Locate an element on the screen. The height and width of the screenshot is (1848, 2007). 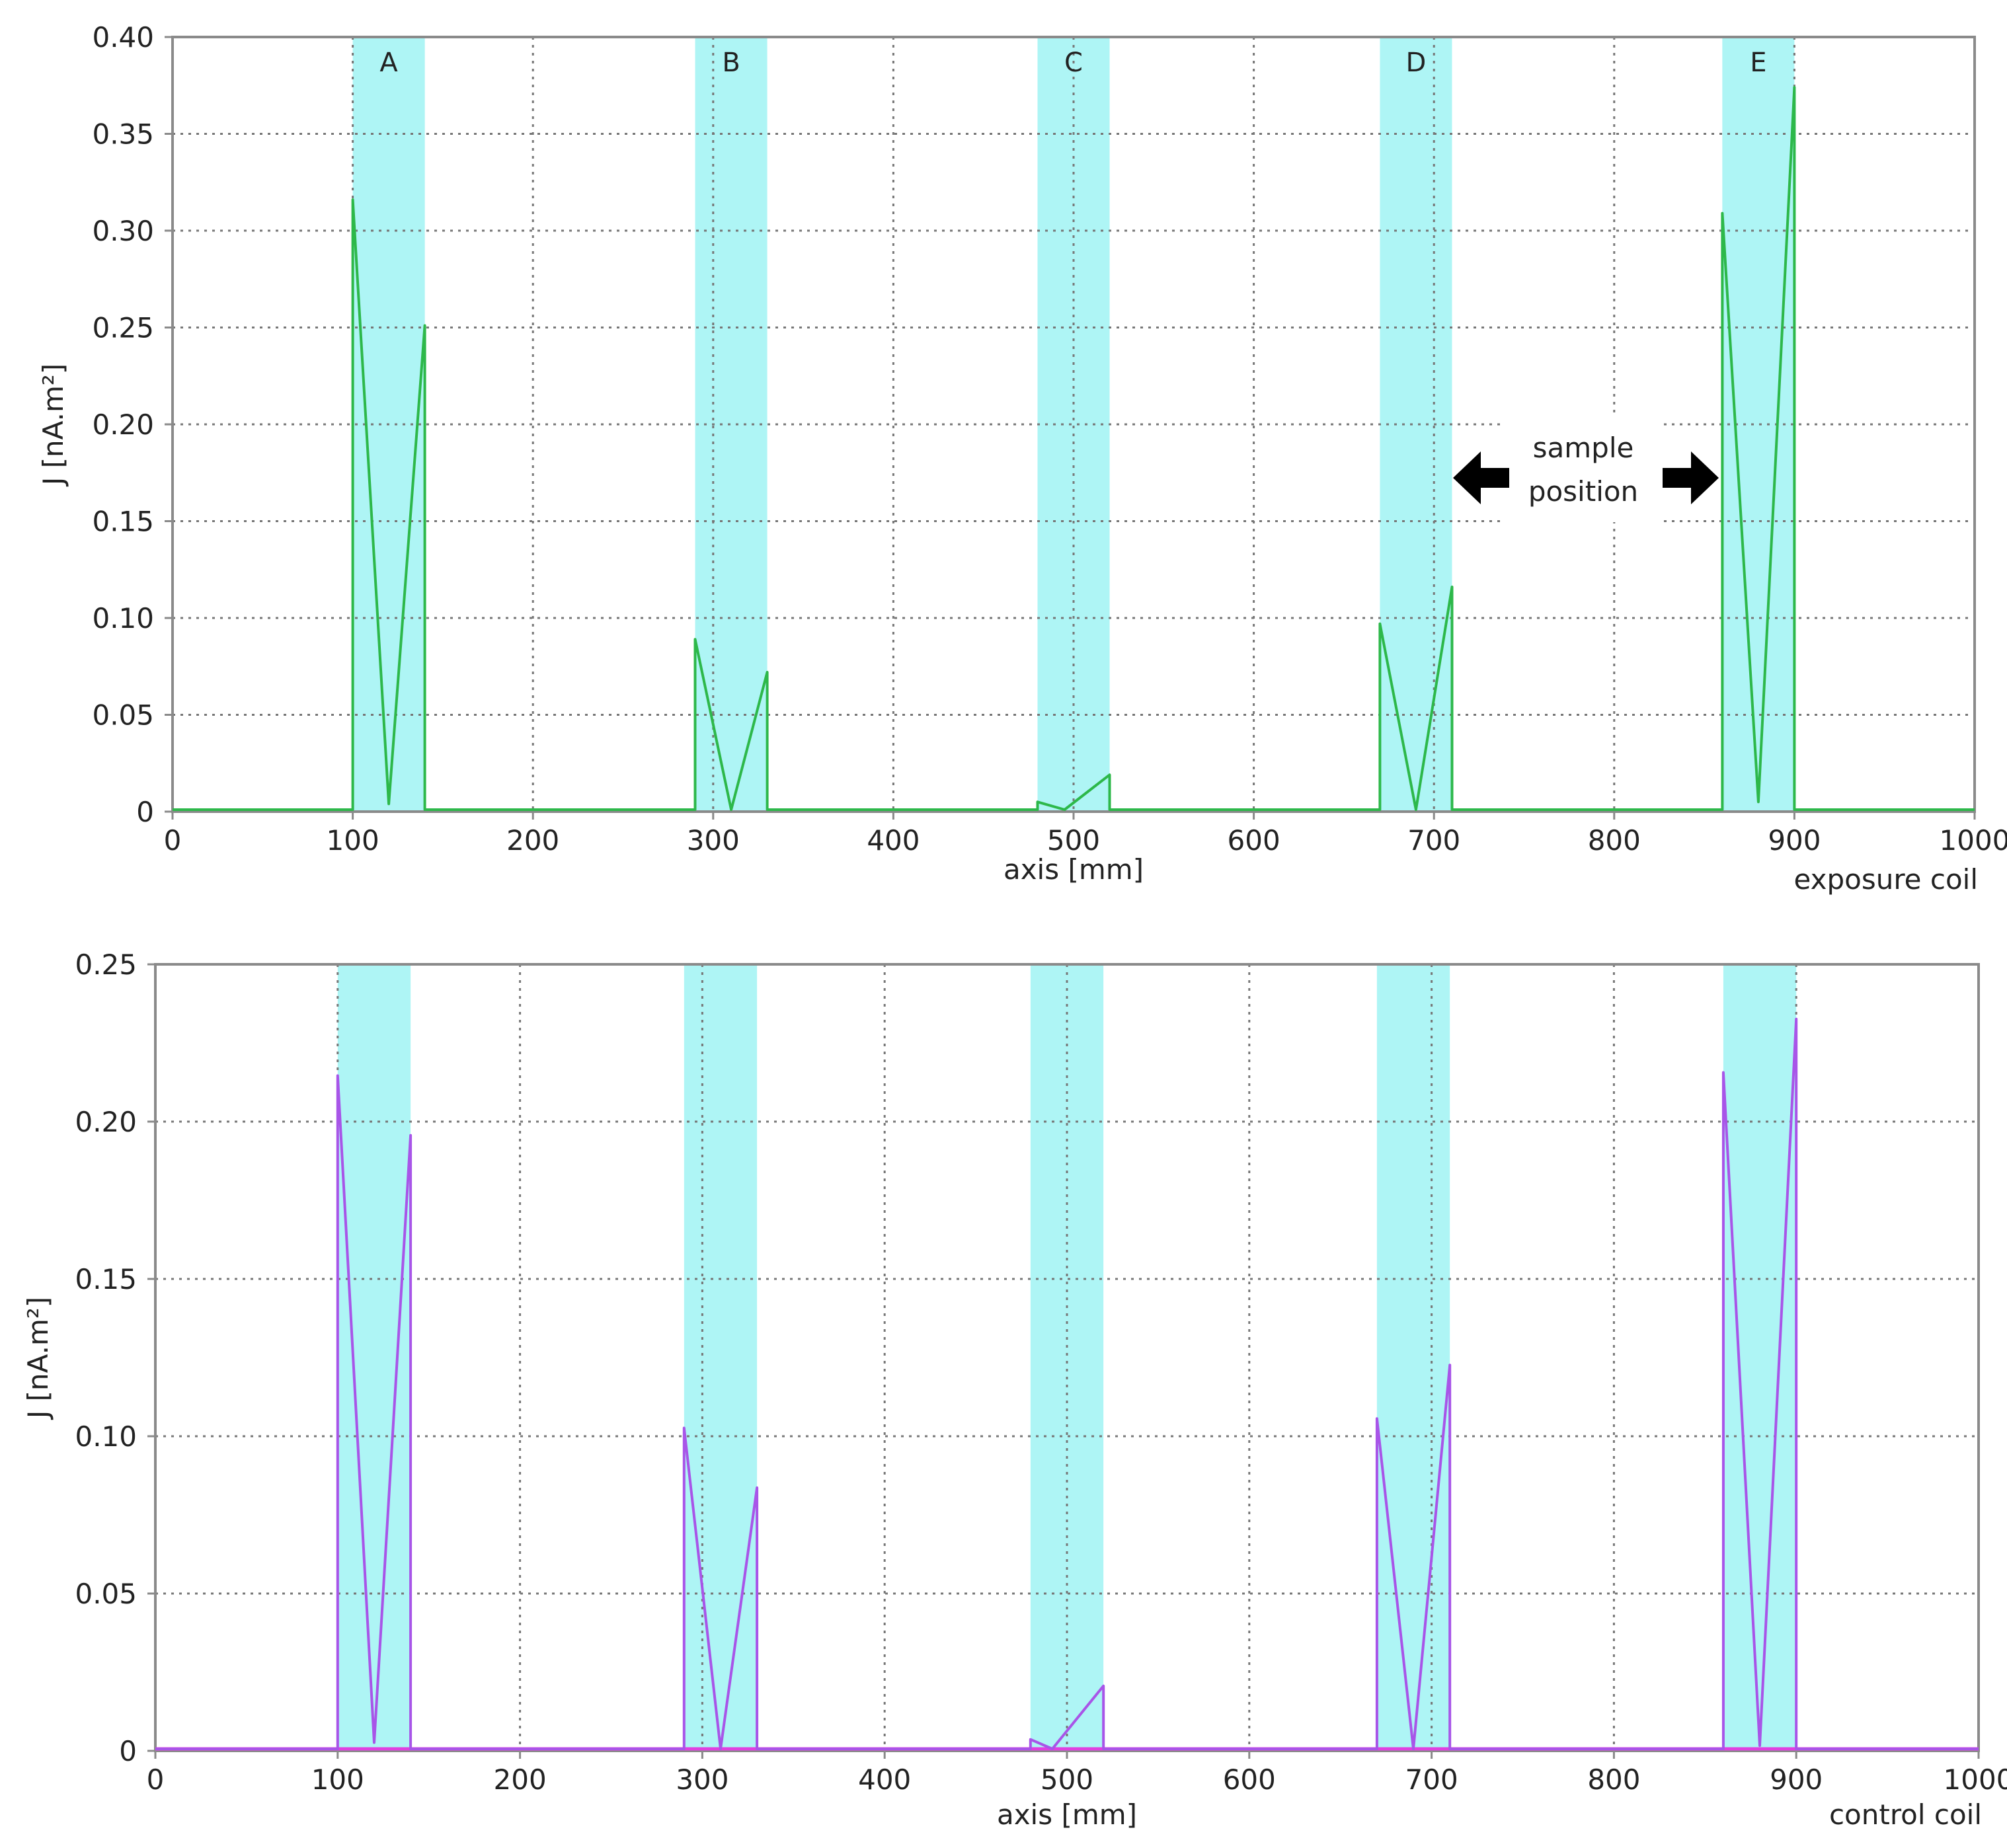
arrow-right-icon is located at coordinates (1691, 477).